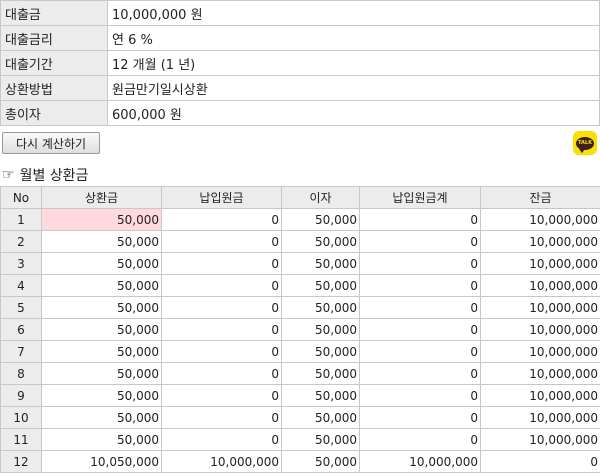 The image size is (600, 474). Describe the element at coordinates (21, 263) in the screenshot. I see `row-number-cell: 3` at that location.